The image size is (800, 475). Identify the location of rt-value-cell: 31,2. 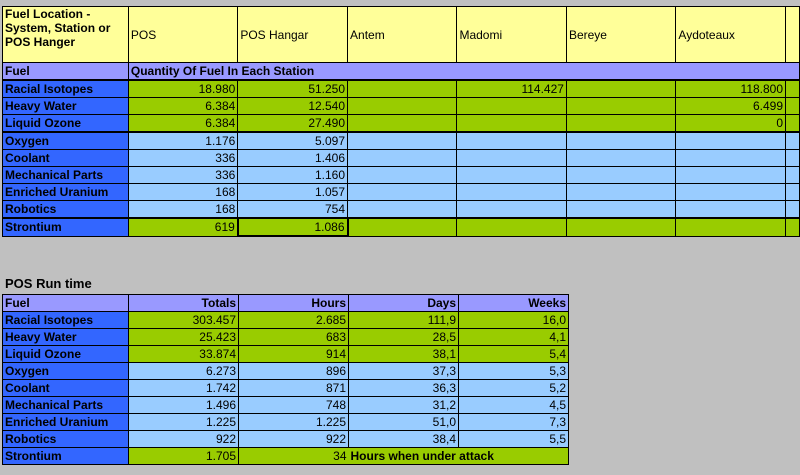
(403, 405).